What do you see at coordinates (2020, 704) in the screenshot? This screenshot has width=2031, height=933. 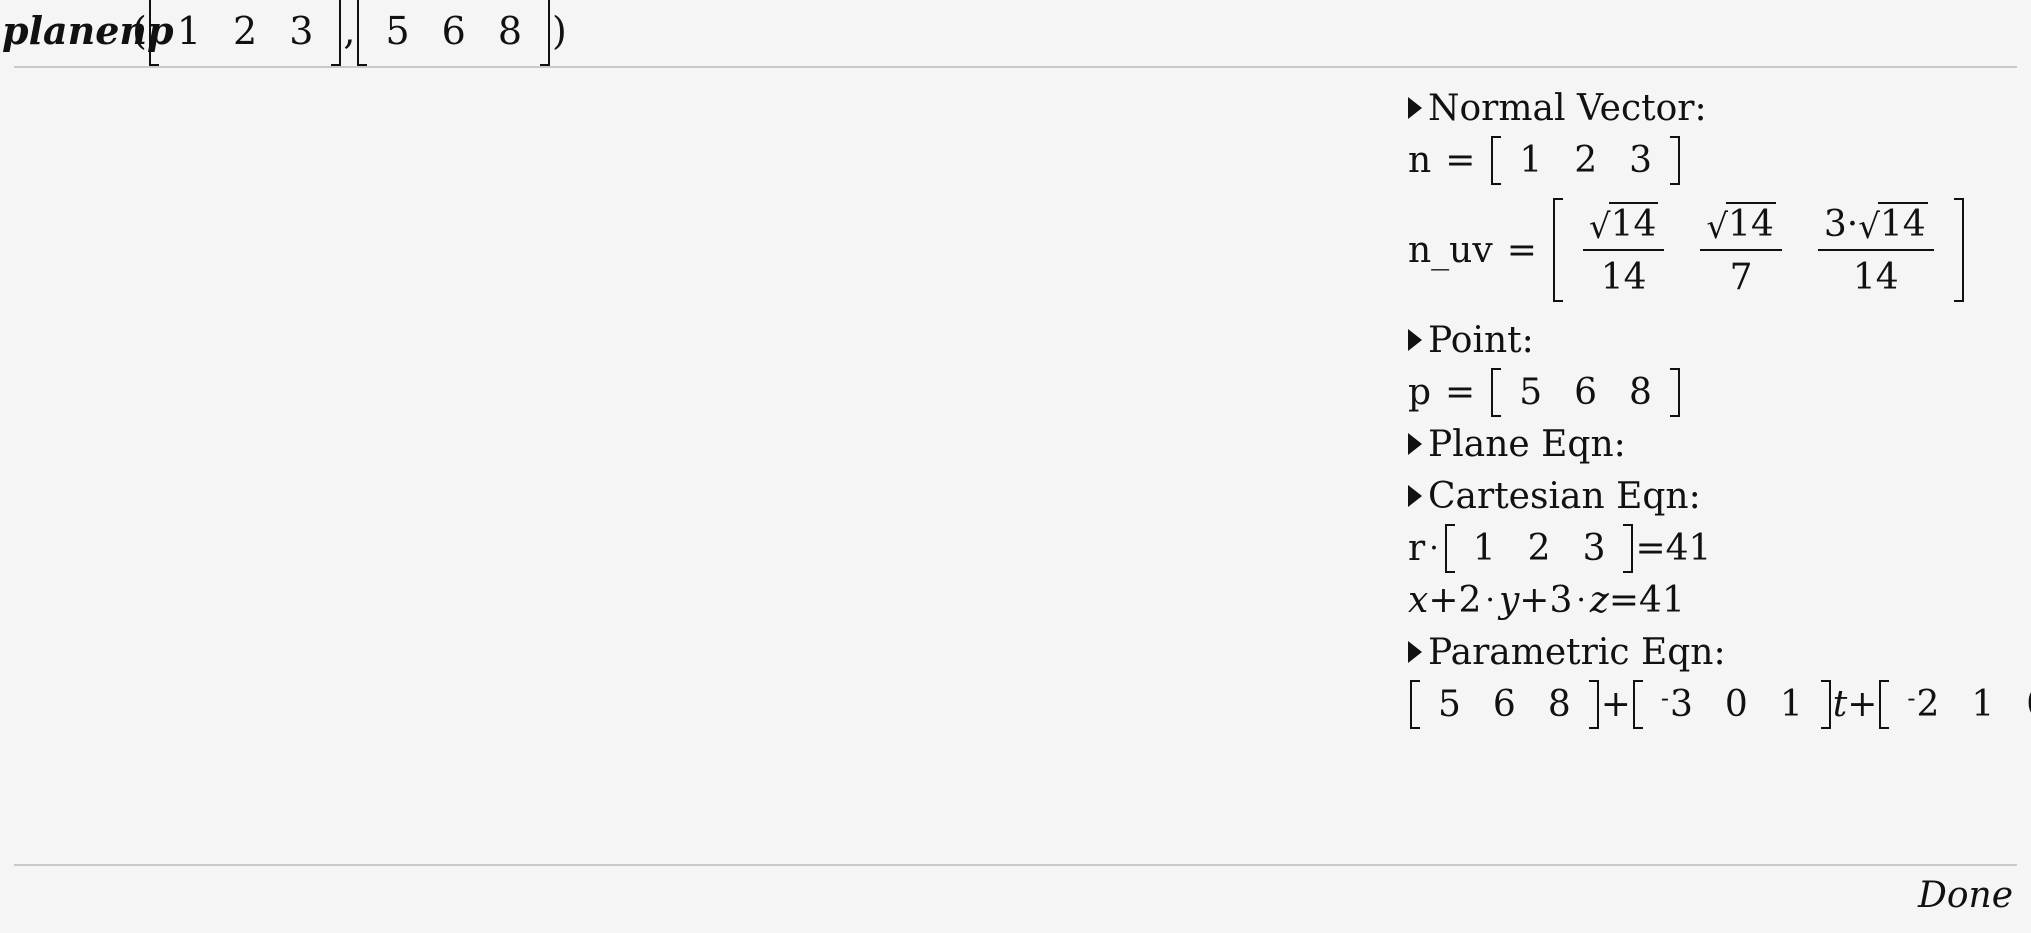 I see `param-dir2-cell: 0` at bounding box center [2020, 704].